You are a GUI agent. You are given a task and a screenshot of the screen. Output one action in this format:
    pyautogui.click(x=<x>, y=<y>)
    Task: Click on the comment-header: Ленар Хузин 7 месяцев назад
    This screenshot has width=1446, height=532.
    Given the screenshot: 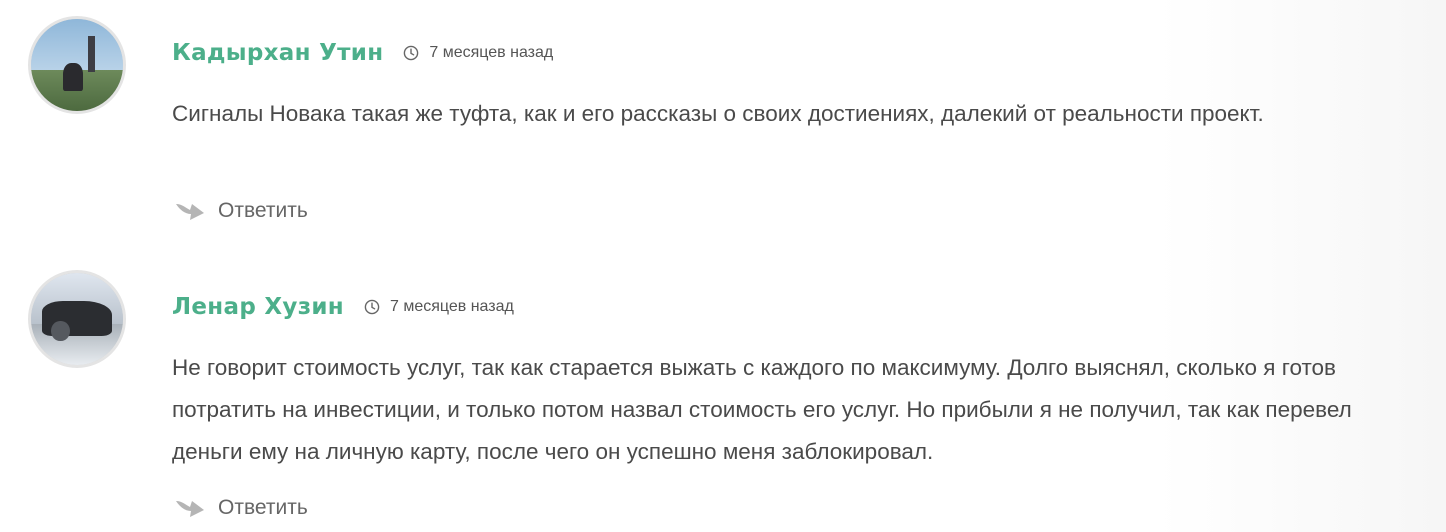 What is the action you would take?
    pyautogui.click(x=343, y=307)
    